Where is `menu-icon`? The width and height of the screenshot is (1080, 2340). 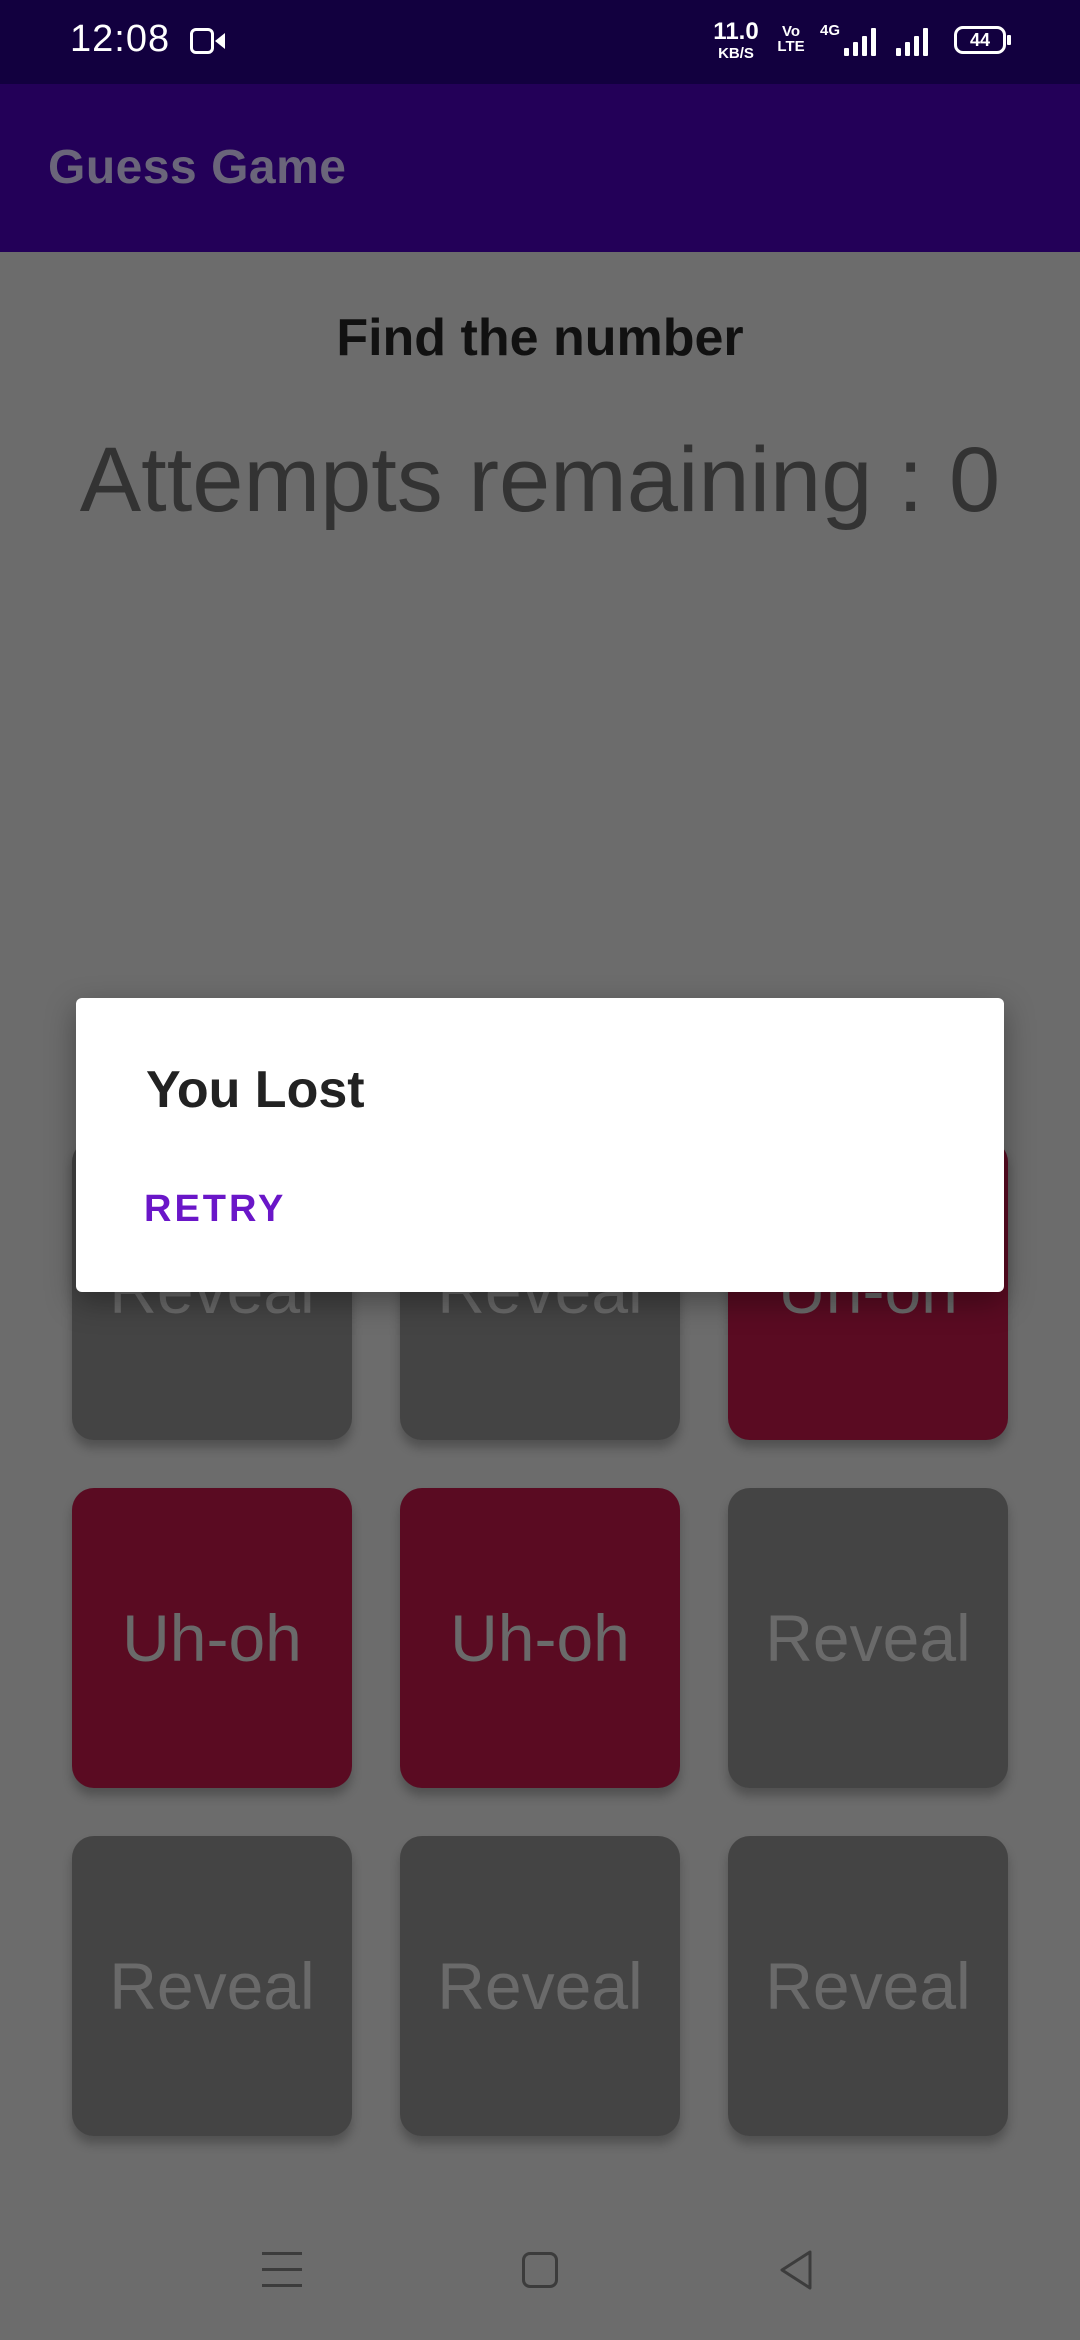 menu-icon is located at coordinates (282, 2270).